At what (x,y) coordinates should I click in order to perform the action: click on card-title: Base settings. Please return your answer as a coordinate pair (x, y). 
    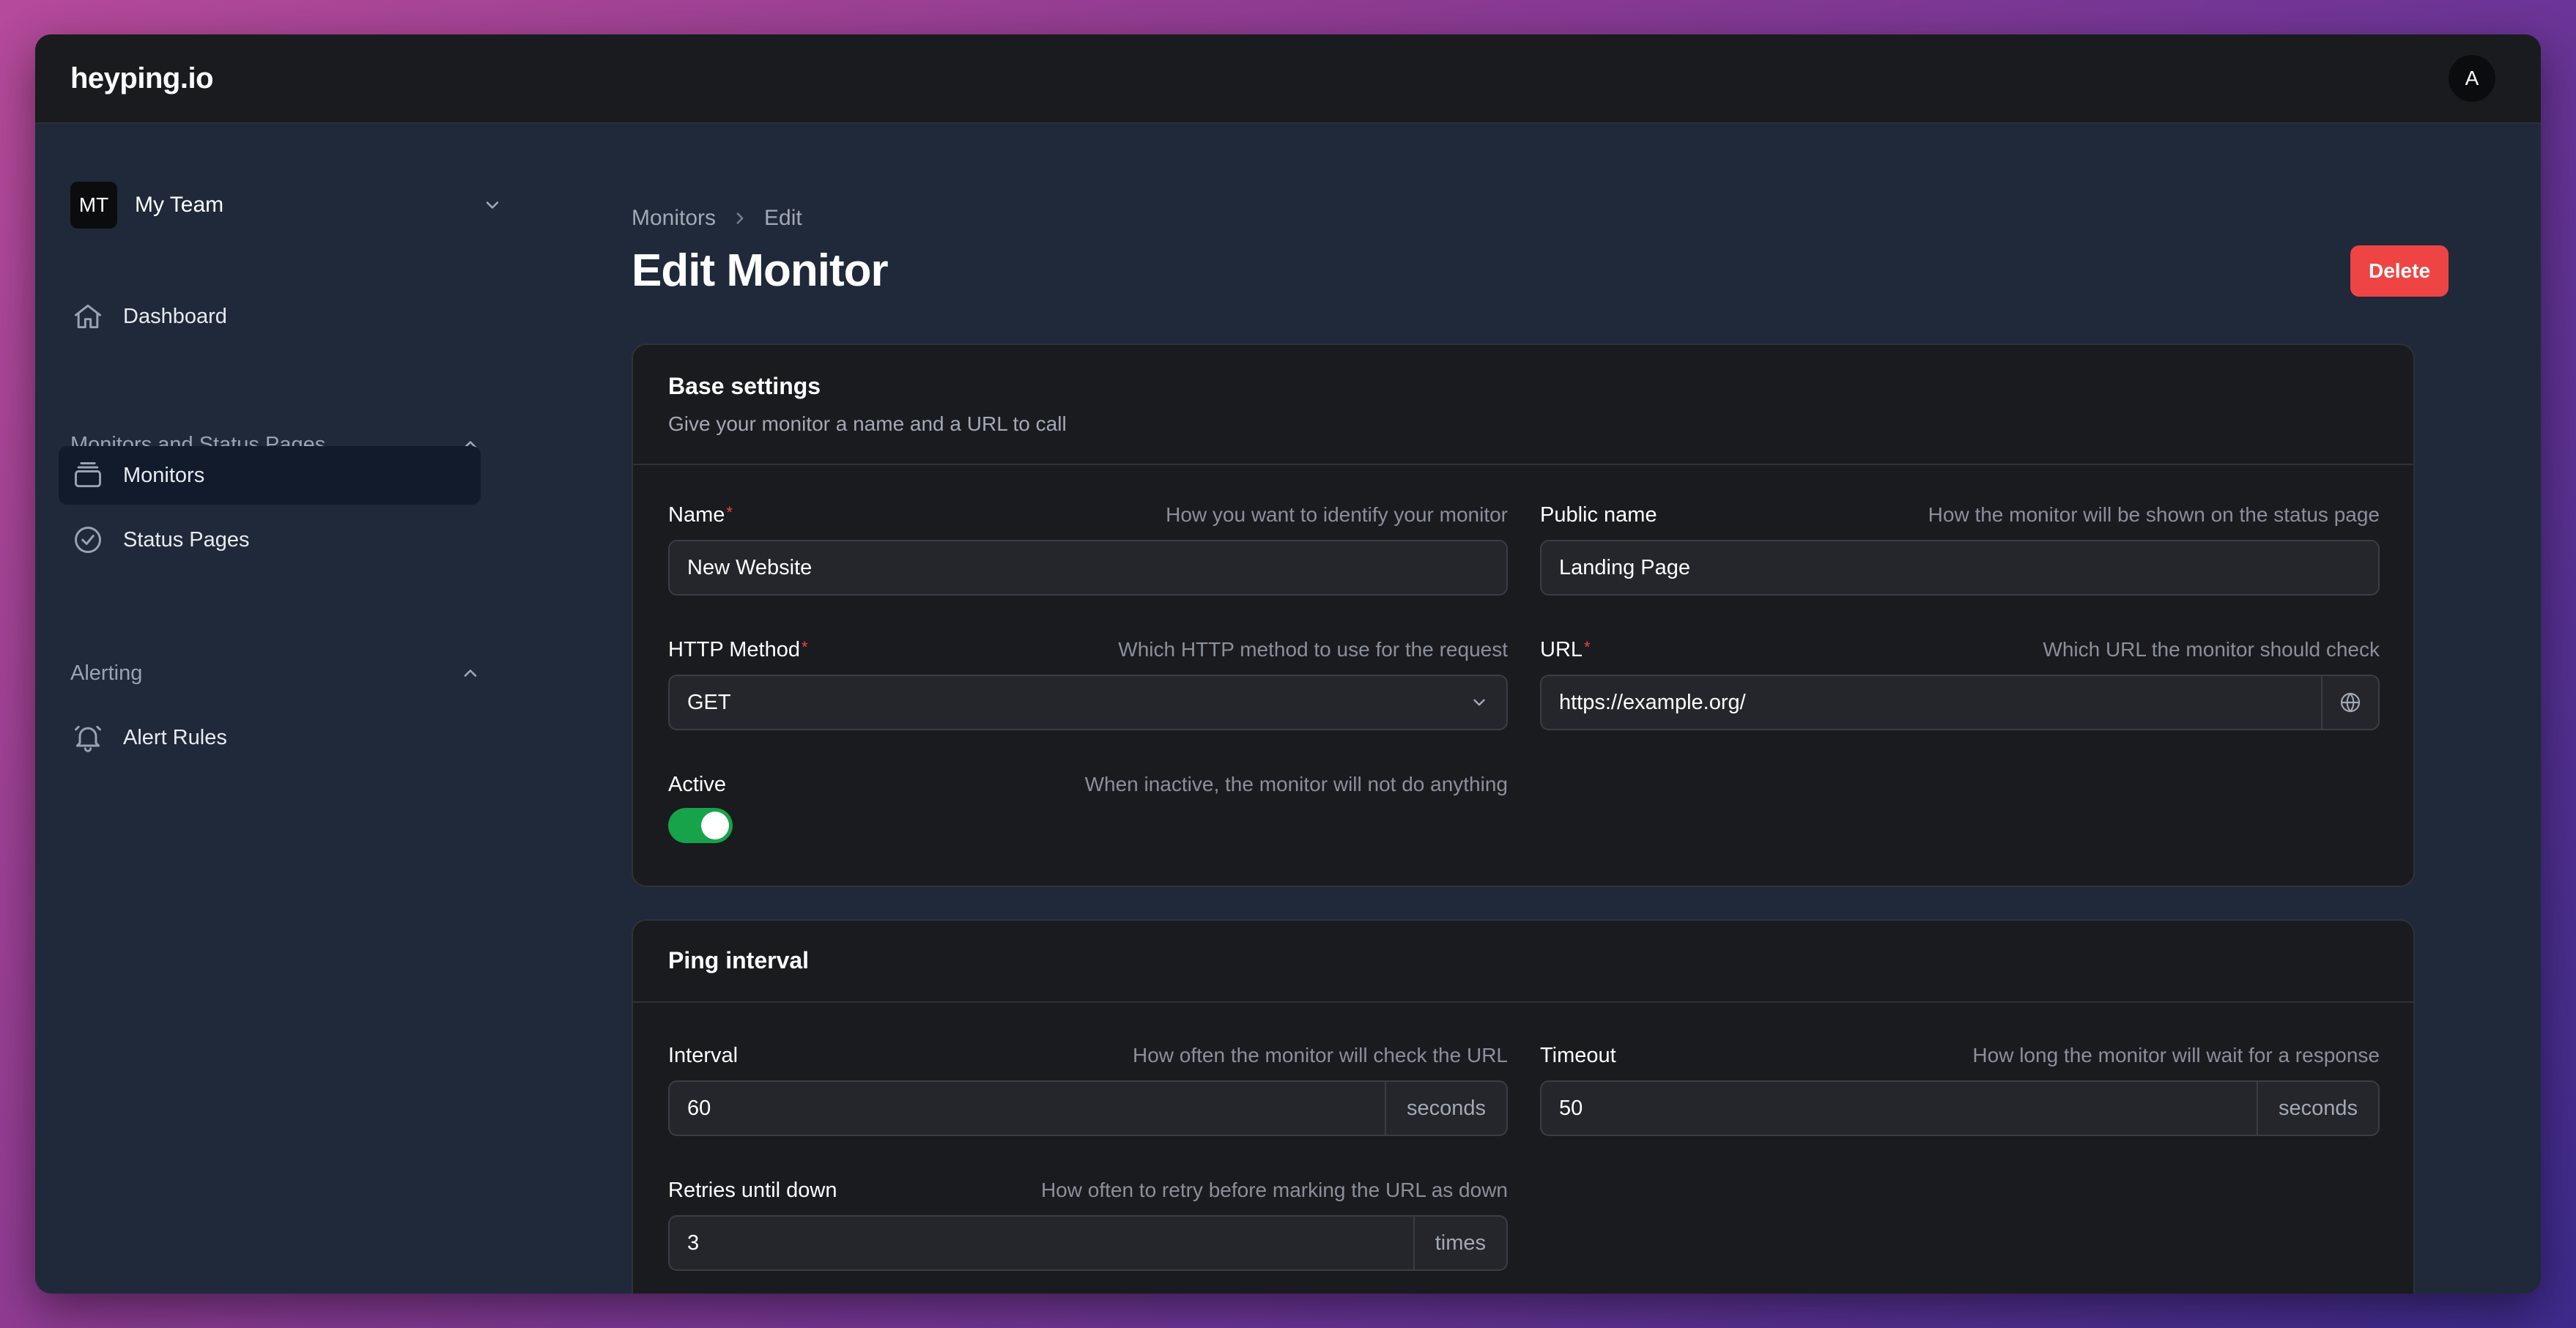
    Looking at the image, I should click on (744, 386).